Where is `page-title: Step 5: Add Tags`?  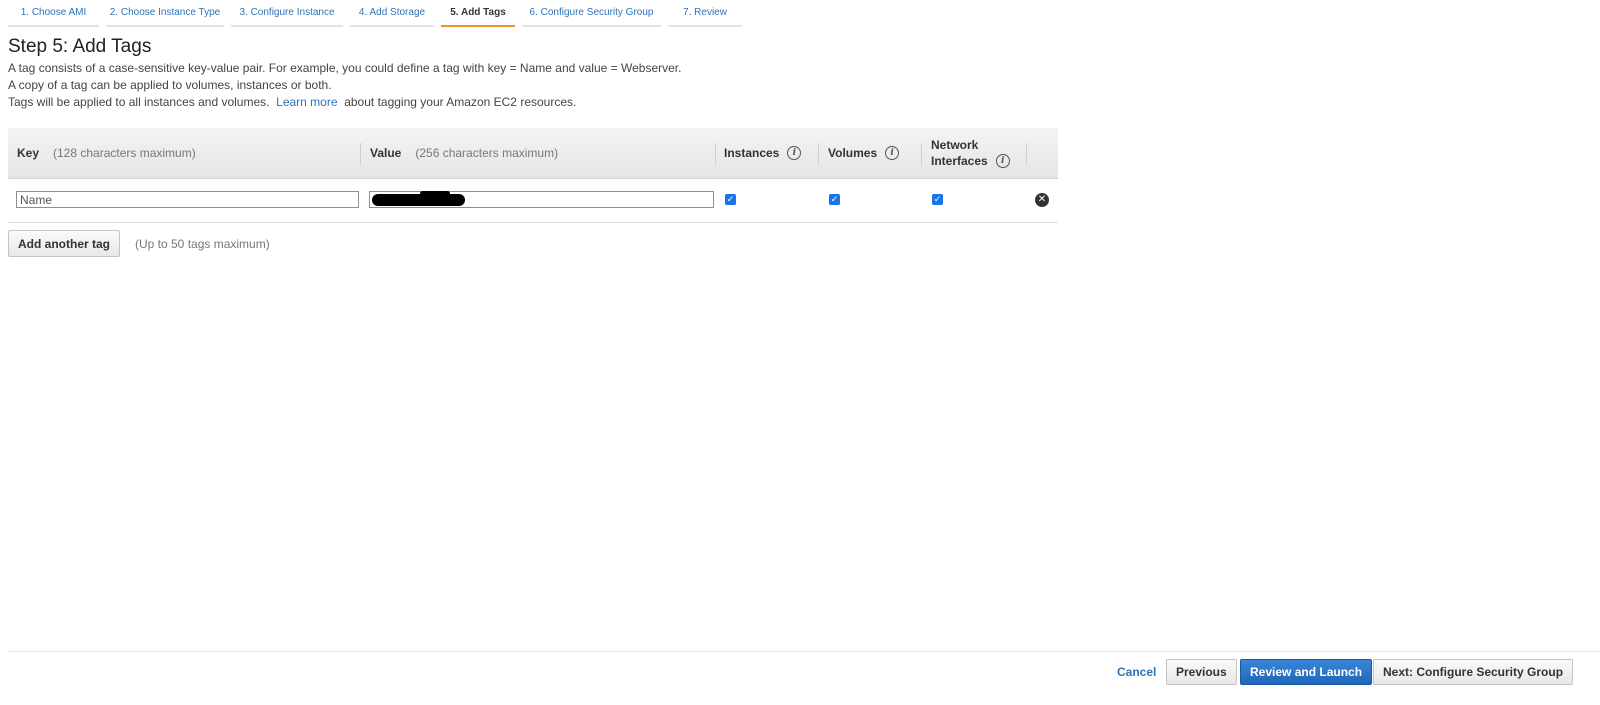
page-title: Step 5: Add Tags is located at coordinates (80, 46).